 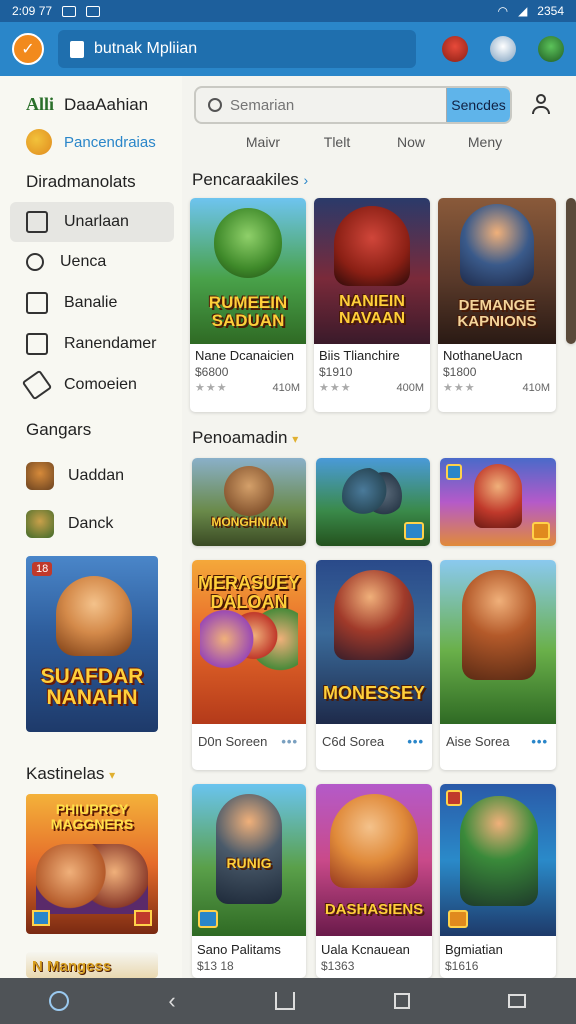 I want to click on back-icon: ‹, so click(x=171, y=1001).